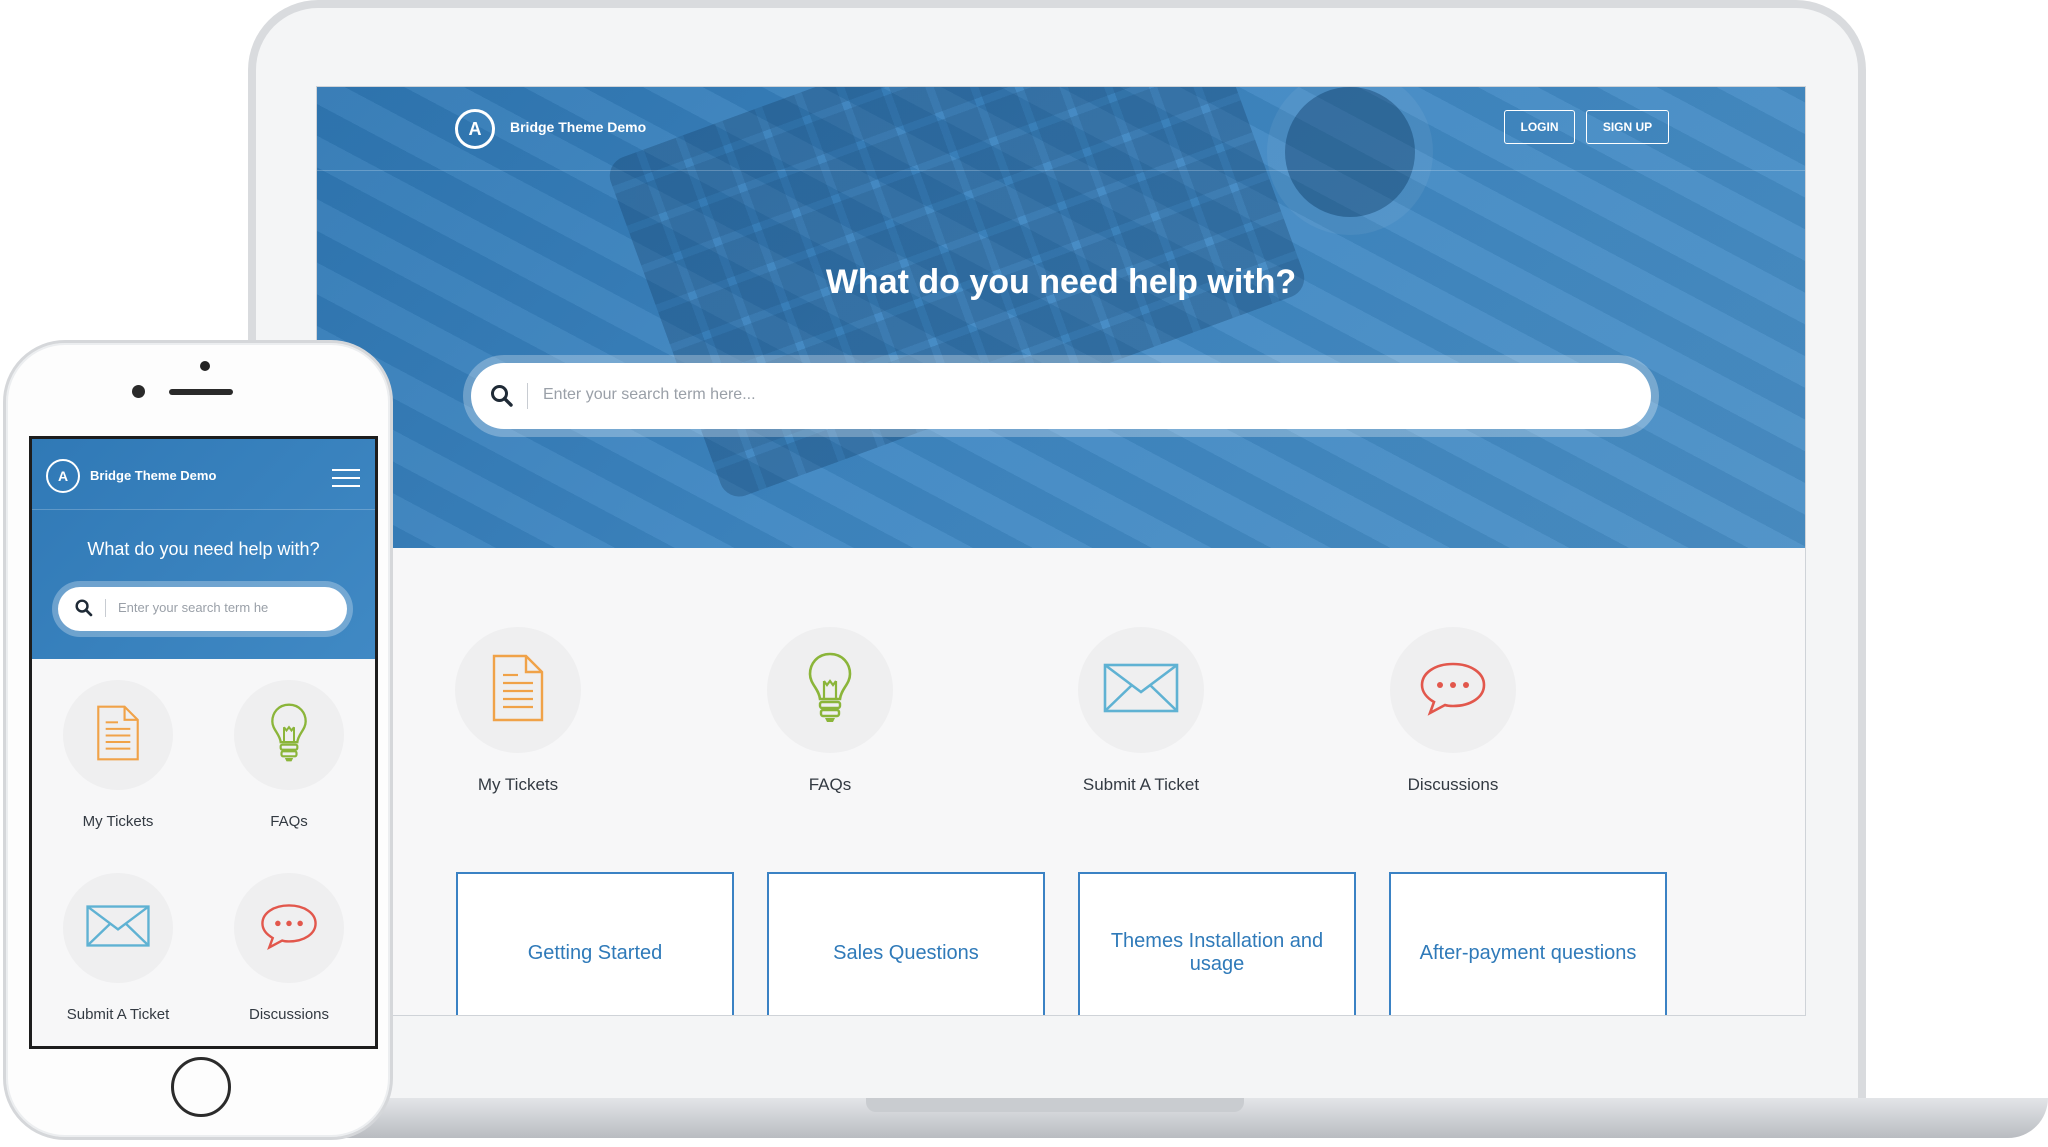  What do you see at coordinates (1061, 129) in the screenshot?
I see `top-nav: A Bridge Theme Demo LOGIN SIGN UP` at bounding box center [1061, 129].